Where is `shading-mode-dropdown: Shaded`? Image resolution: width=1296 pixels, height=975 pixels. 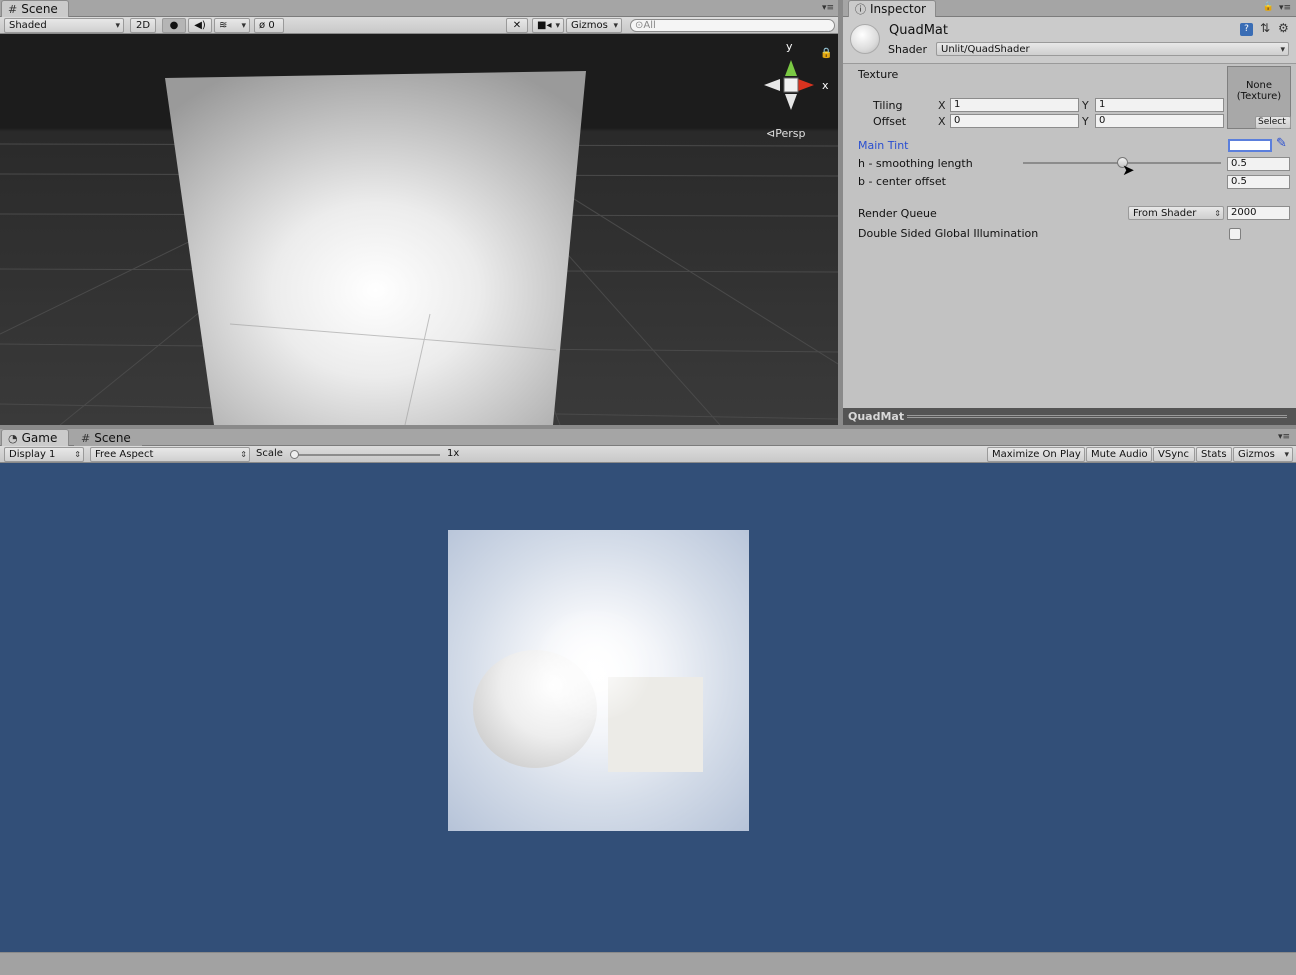
shading-mode-dropdown: Shaded is located at coordinates (64, 25).